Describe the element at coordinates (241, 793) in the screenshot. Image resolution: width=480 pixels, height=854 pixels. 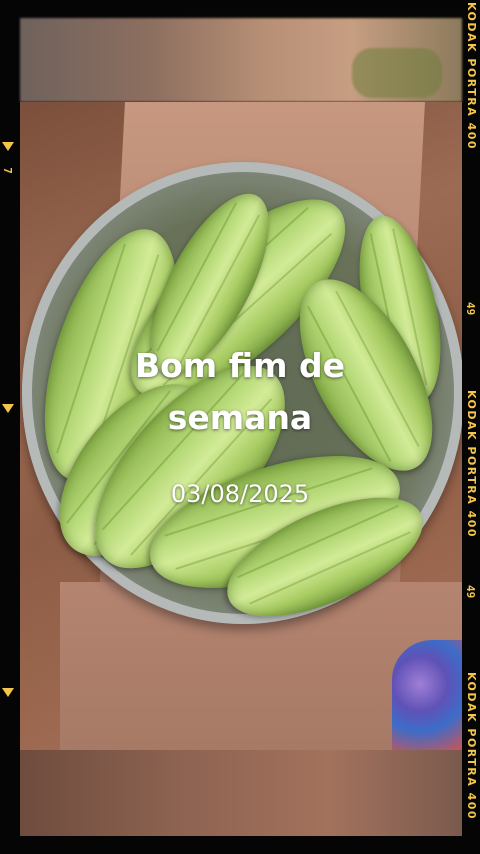
I see `blurred-background-bottom` at that location.